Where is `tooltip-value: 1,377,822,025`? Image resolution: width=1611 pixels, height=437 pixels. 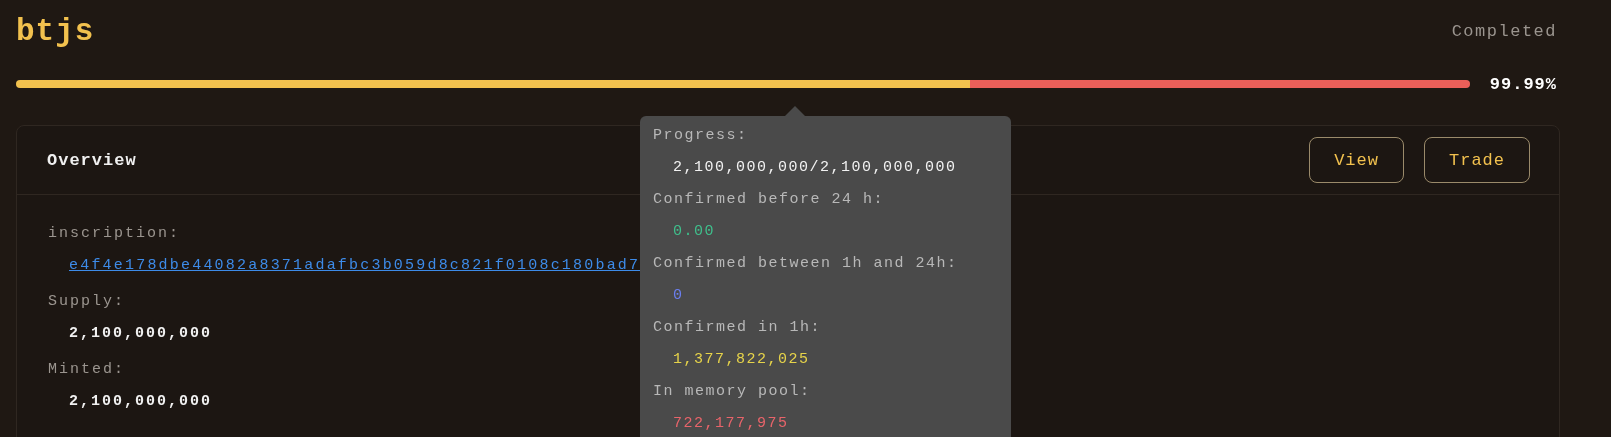 tooltip-value: 1,377,822,025 is located at coordinates (741, 360).